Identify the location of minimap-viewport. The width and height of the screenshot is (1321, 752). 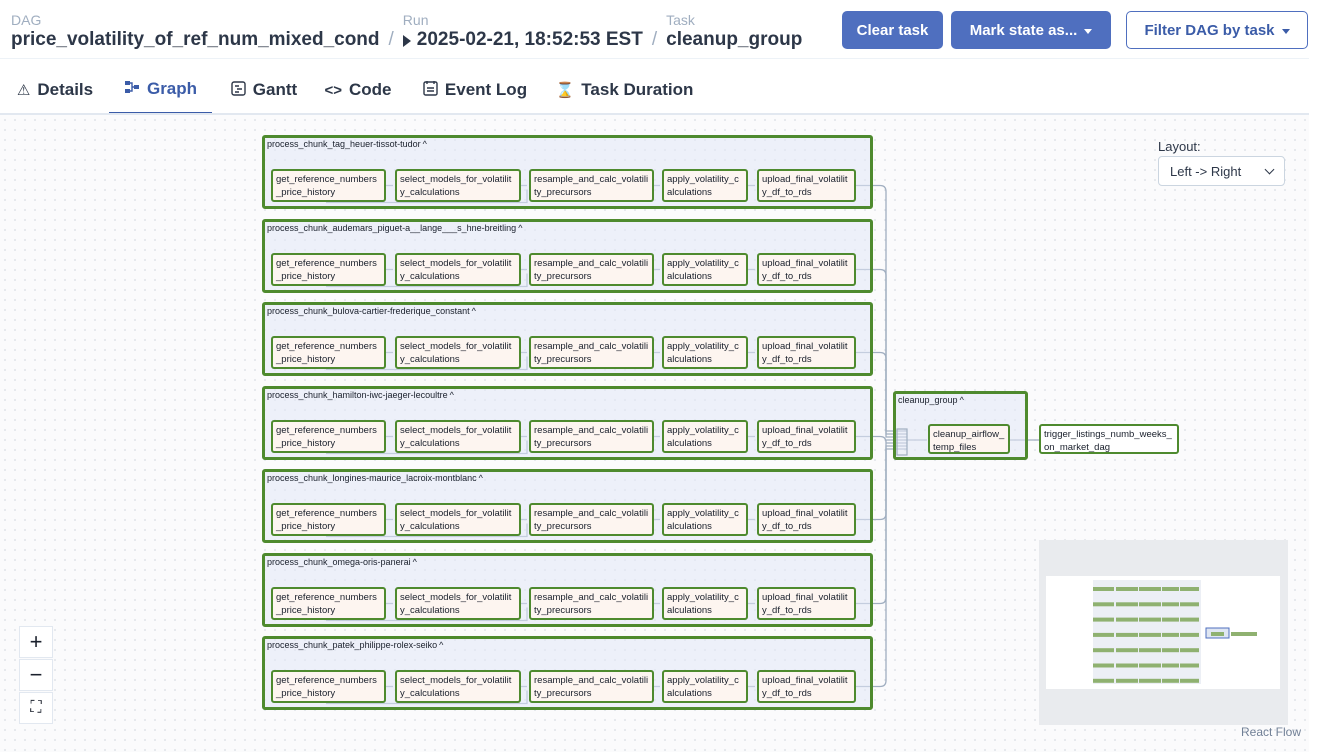
(1163, 632).